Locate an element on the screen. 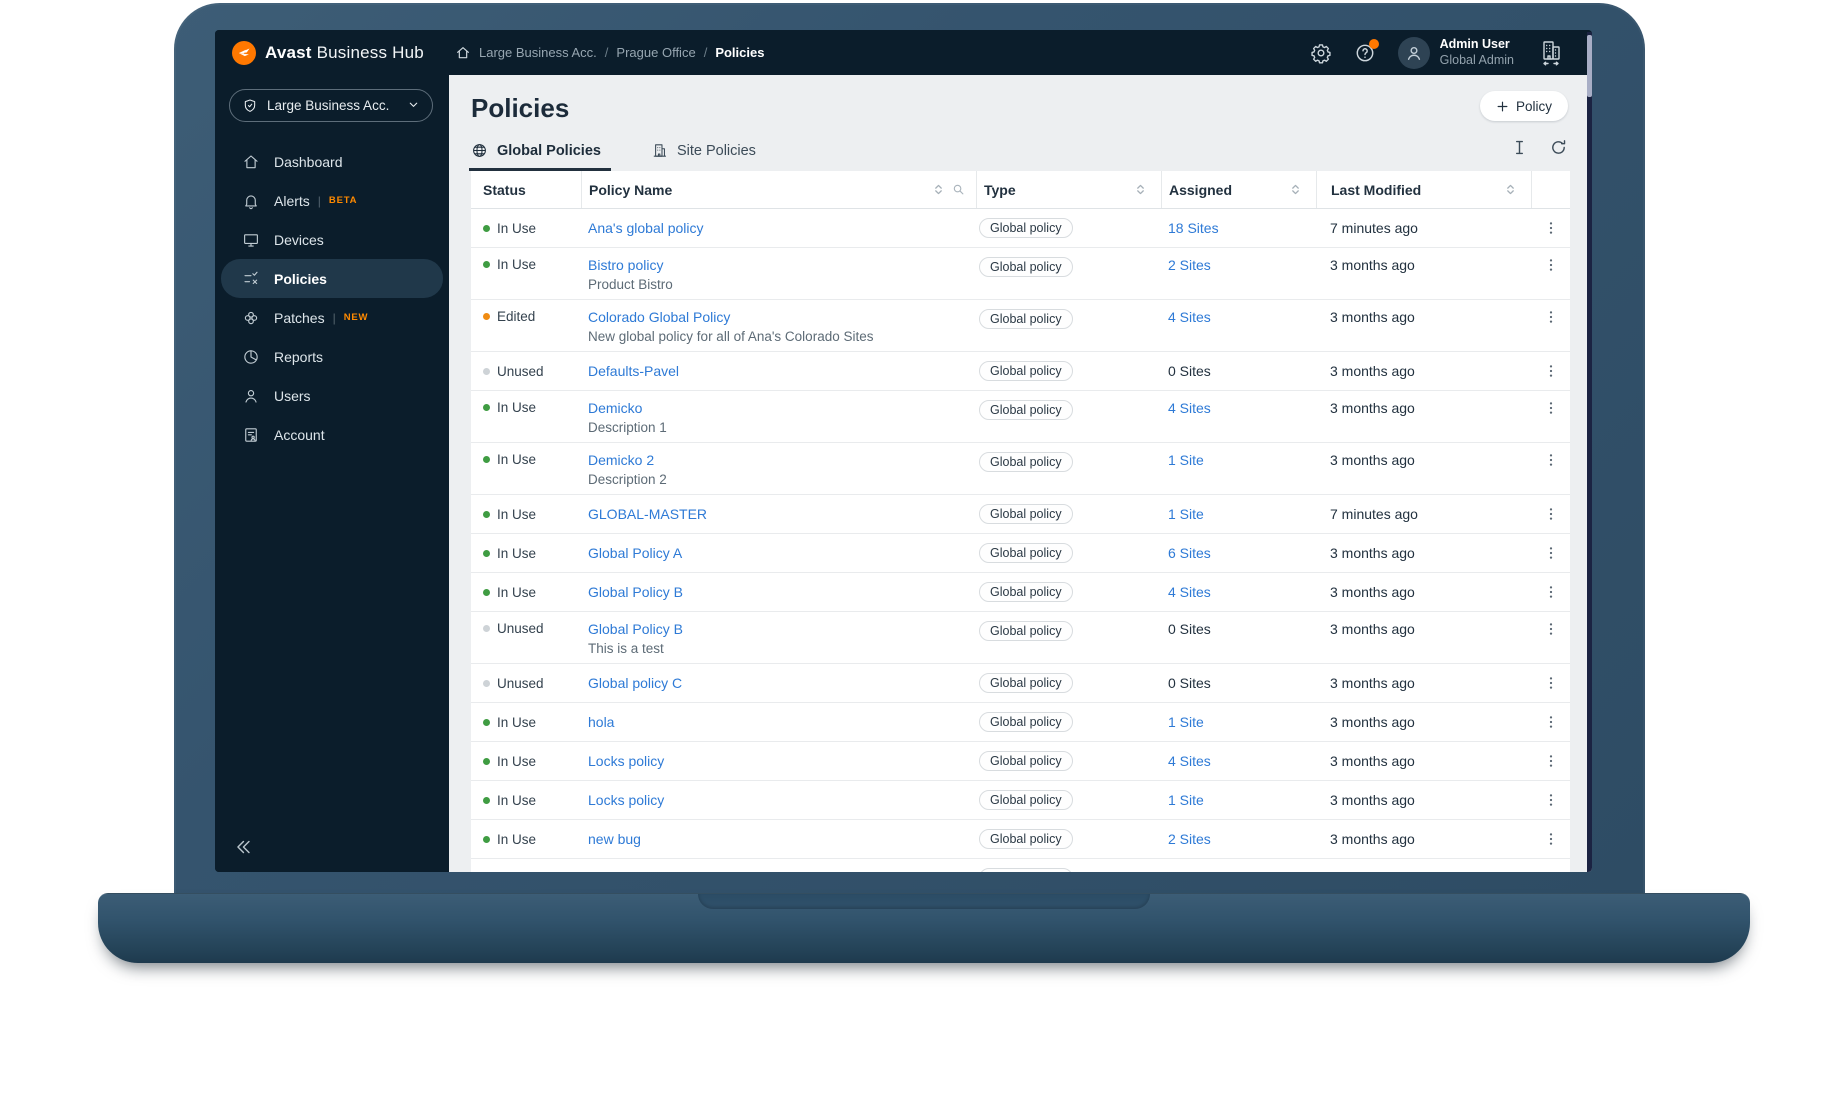 This screenshot has height=1120, width=1848. app-logo: Avast Business Hub is located at coordinates (332, 52).